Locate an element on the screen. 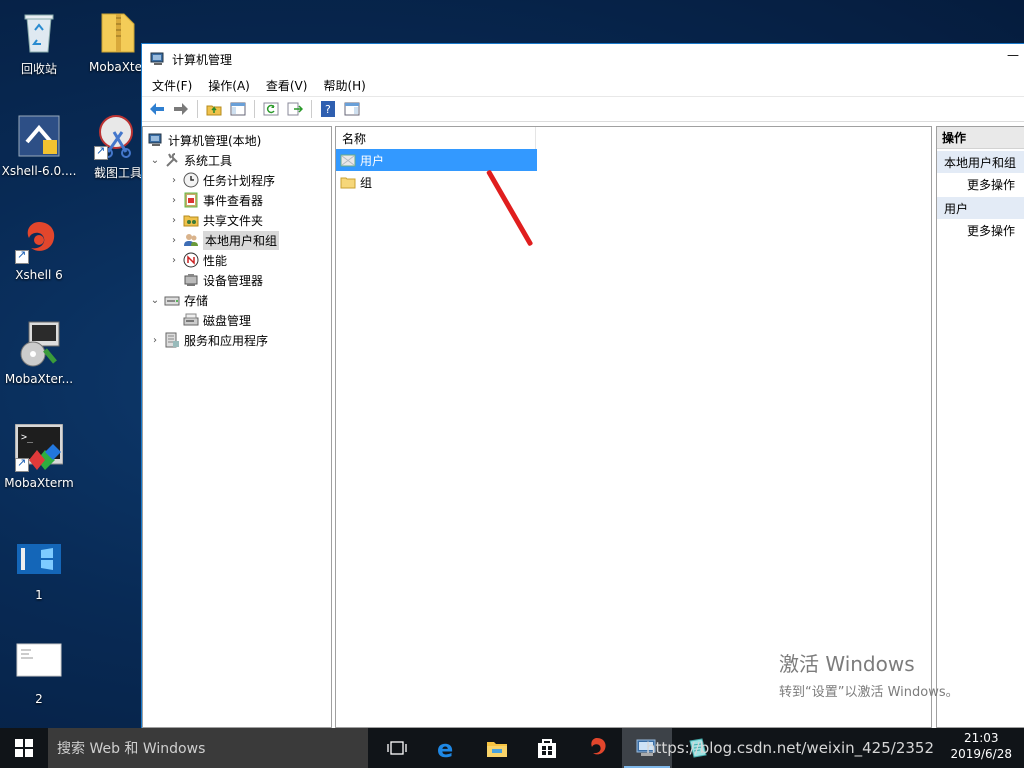 This screenshot has height=768, width=1024. desktop-icon-image-1: 1 is located at coordinates (39, 569).